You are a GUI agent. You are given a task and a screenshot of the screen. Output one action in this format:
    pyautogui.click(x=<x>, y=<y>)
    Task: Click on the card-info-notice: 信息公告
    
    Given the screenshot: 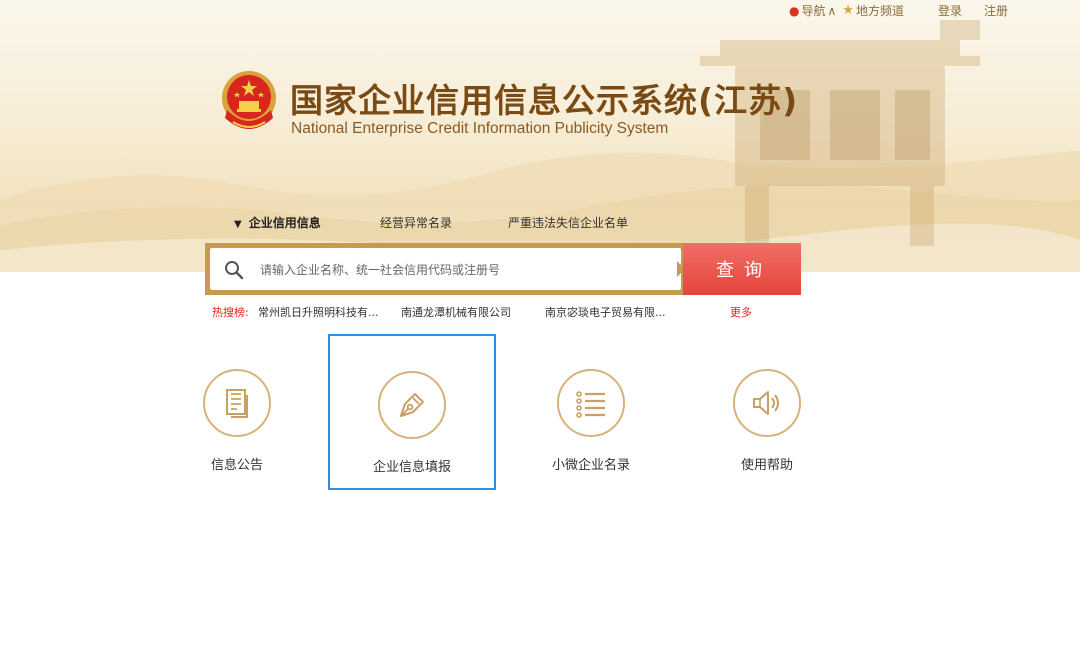 What is the action you would take?
    pyautogui.click(x=237, y=412)
    